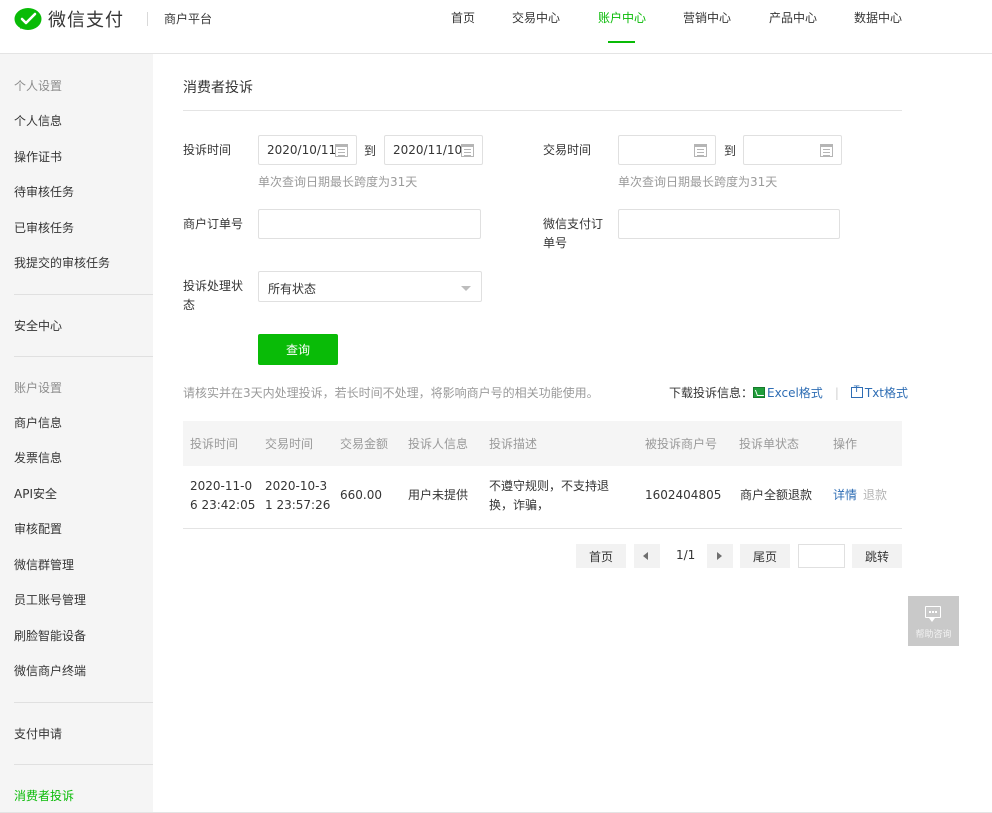  What do you see at coordinates (38, 528) in the screenshot?
I see `sidebar-item-review-config: 审核配置` at bounding box center [38, 528].